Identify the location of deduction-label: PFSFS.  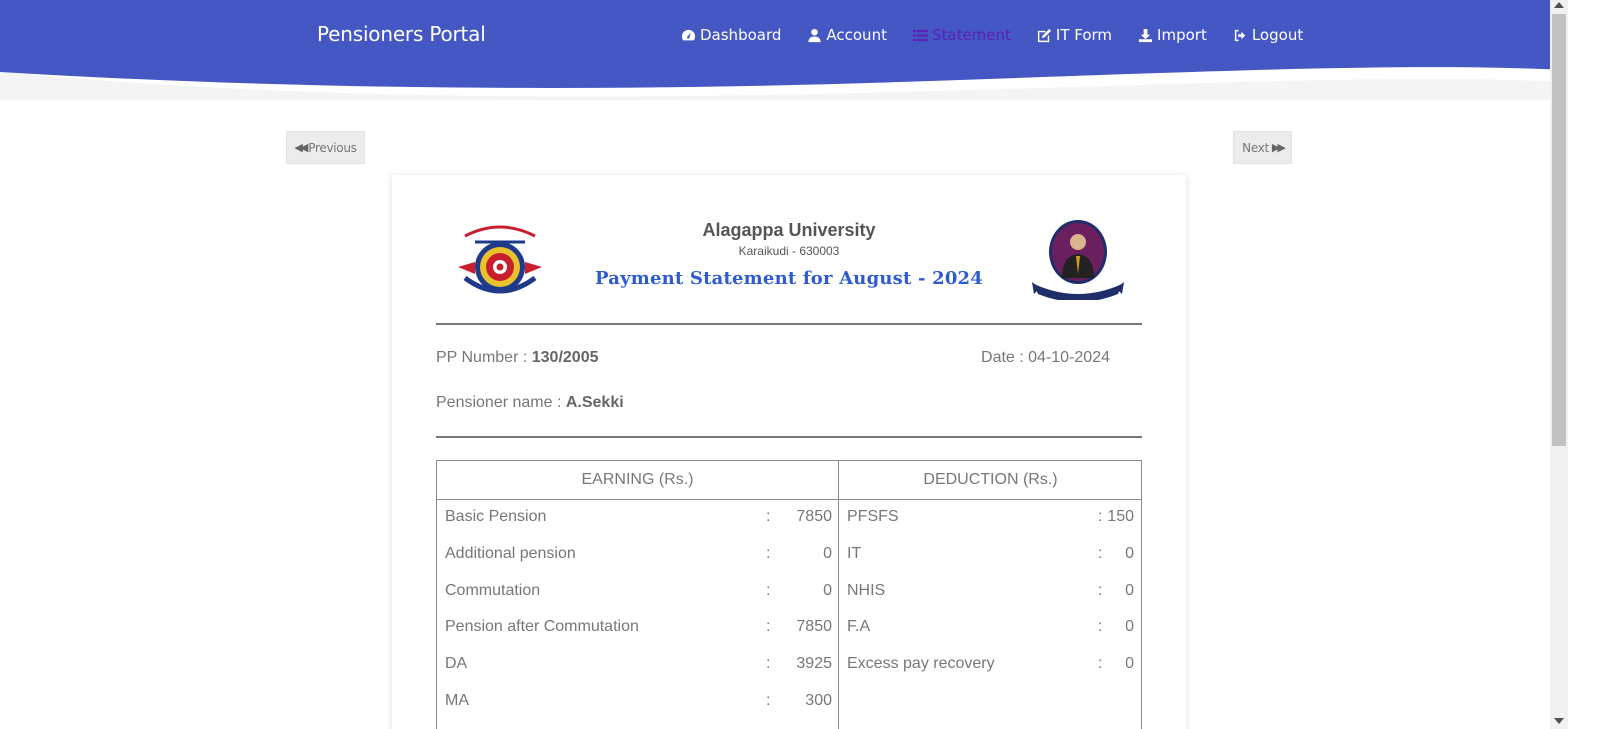
(873, 516).